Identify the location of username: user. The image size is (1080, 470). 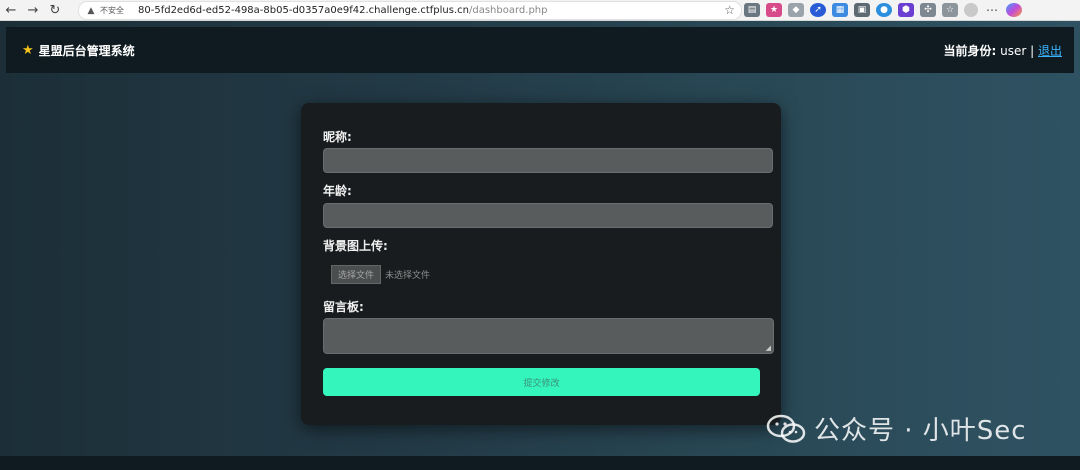
(1013, 50).